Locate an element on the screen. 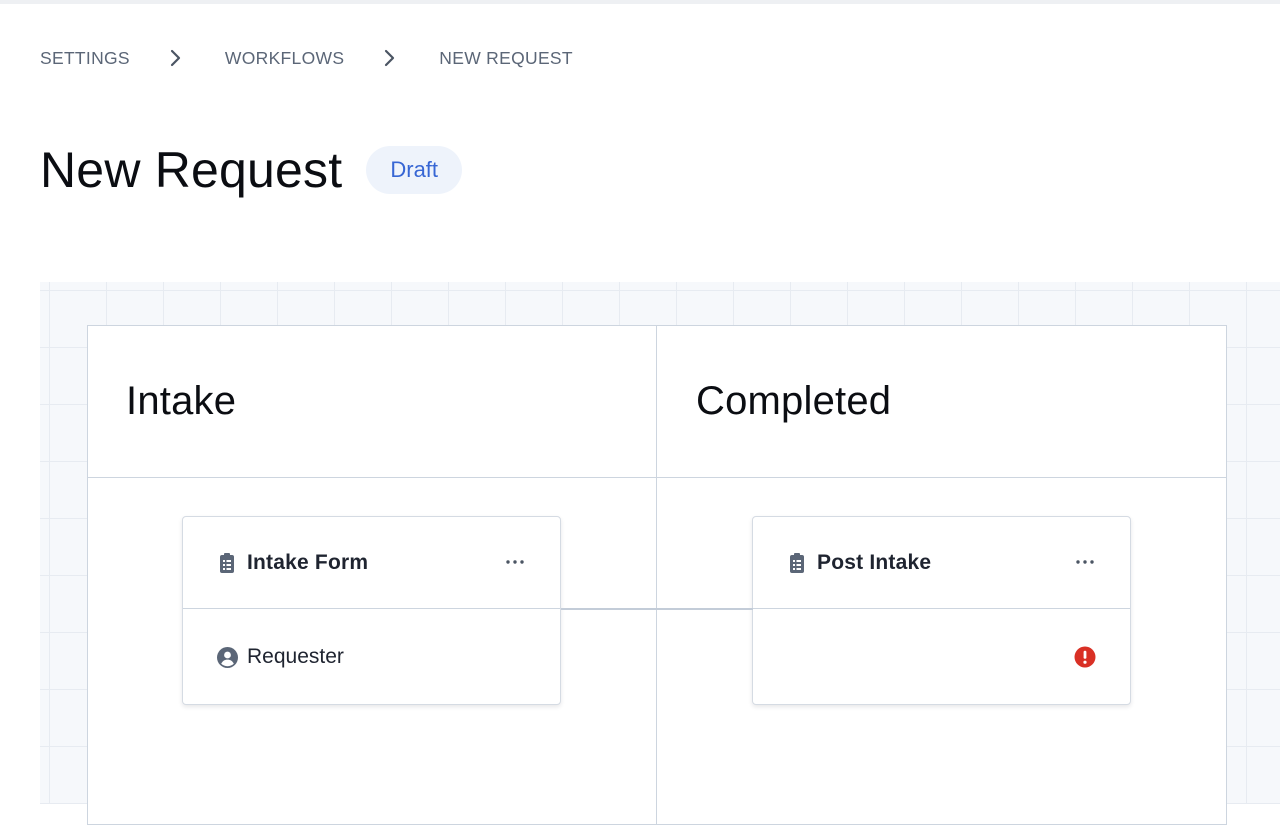  stage-title: Intake is located at coordinates (181, 401).